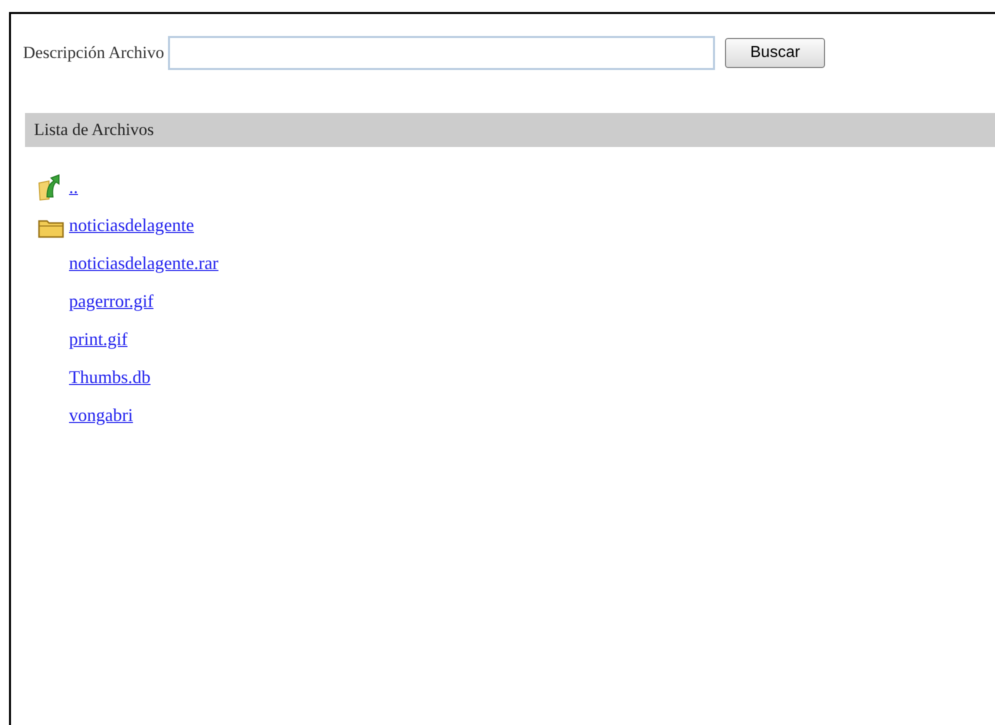 This screenshot has height=725, width=995. I want to click on field-label: Descripción Archivo, so click(93, 53).